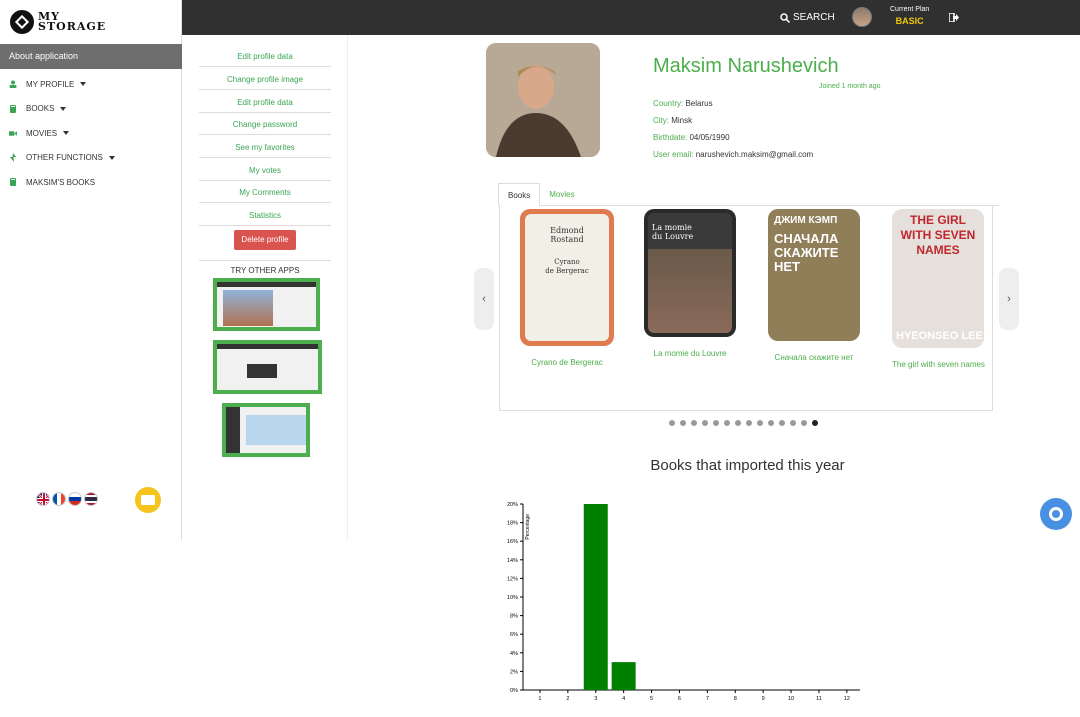 Image resolution: width=1080 pixels, height=717 pixels. I want to click on y-axis-label: Percentage, so click(528, 527).